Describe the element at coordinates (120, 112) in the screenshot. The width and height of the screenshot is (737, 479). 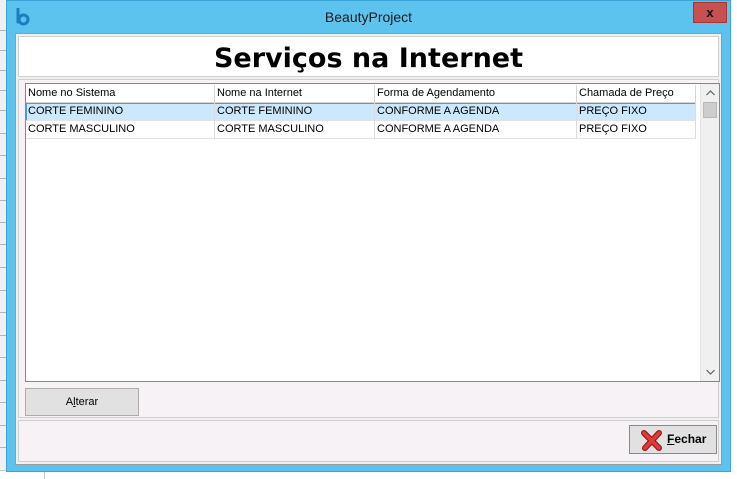
I see `cell-nome-sistema: CORTE FEMININO` at that location.